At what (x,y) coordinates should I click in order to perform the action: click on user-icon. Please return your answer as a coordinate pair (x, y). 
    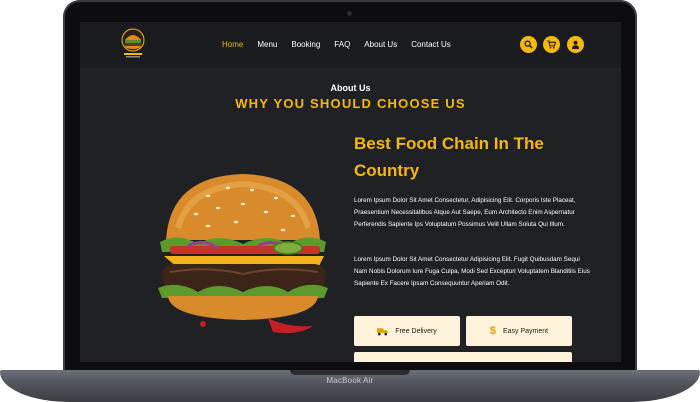
    Looking at the image, I should click on (575, 44).